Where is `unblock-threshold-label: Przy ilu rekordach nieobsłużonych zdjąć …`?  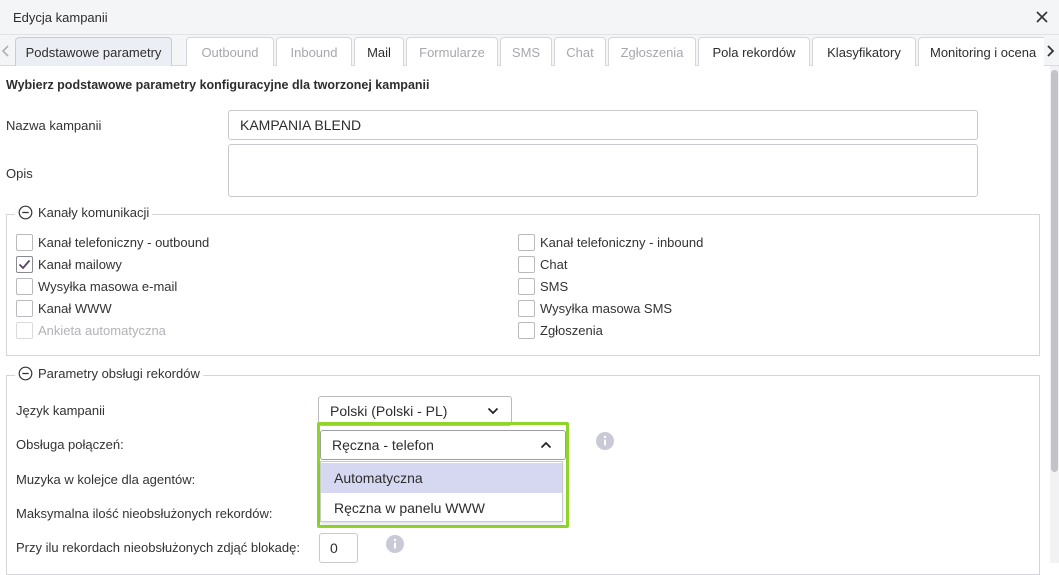
unblock-threshold-label: Przy ilu rekordach nieobsłużonych zdjąć … is located at coordinates (158, 547).